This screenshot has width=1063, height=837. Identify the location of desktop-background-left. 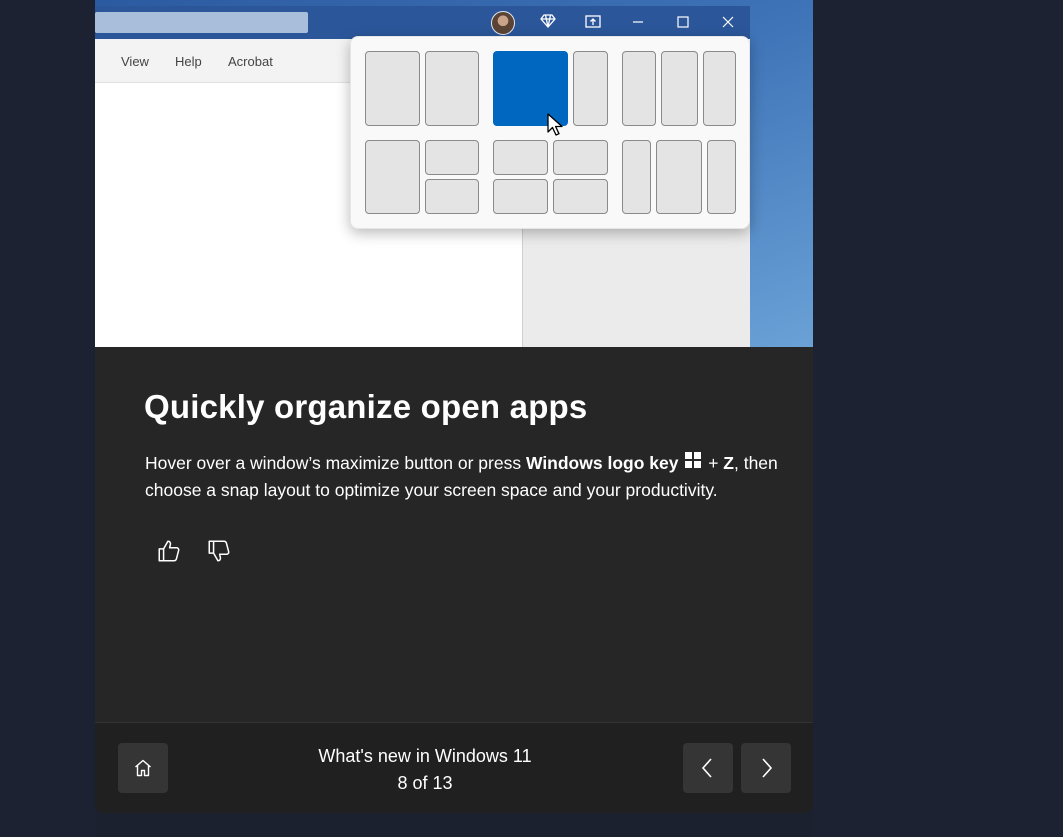
(47, 418).